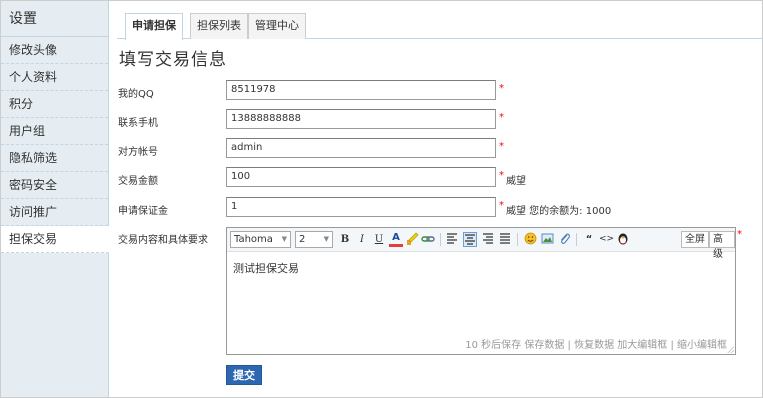  What do you see at coordinates (428, 239) in the screenshot?
I see `link-icon` at bounding box center [428, 239].